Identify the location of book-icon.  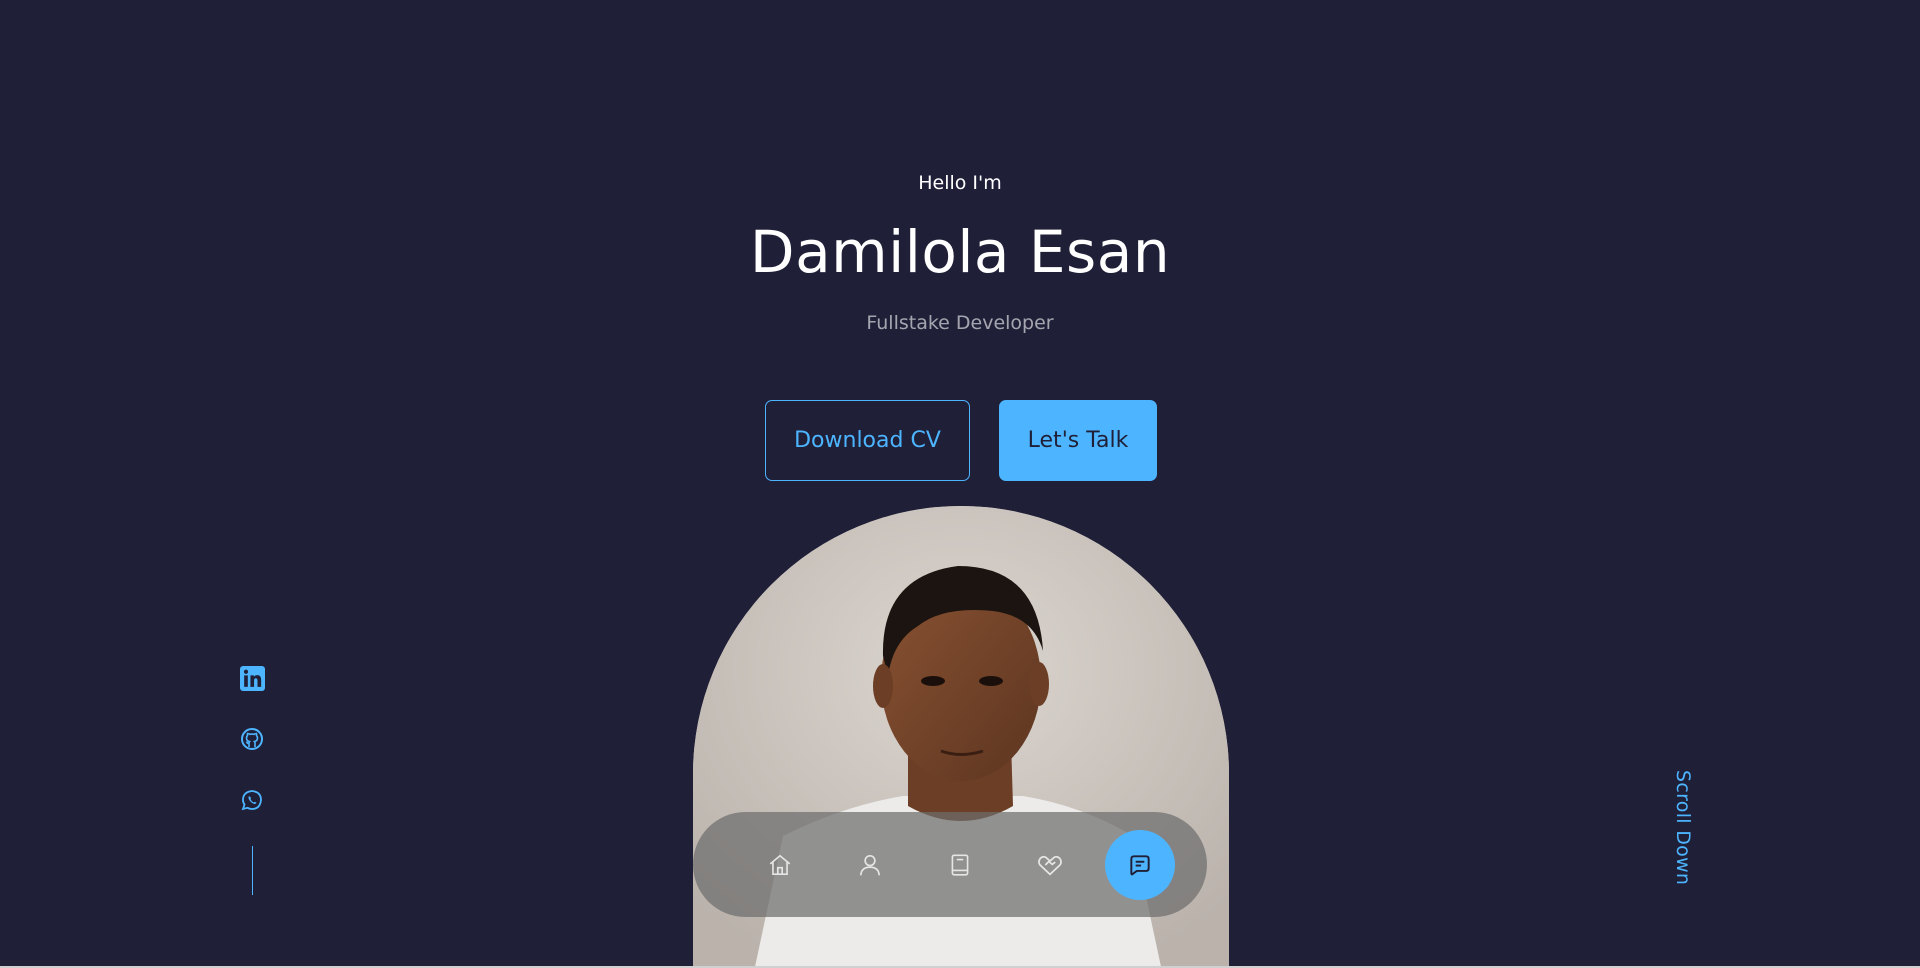
(960, 864).